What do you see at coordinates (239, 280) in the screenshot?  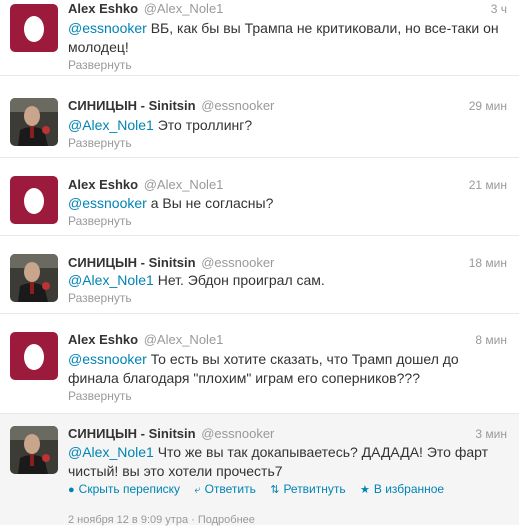 I see `tweet-body: Нет. Эбдон проиграл сам.` at bounding box center [239, 280].